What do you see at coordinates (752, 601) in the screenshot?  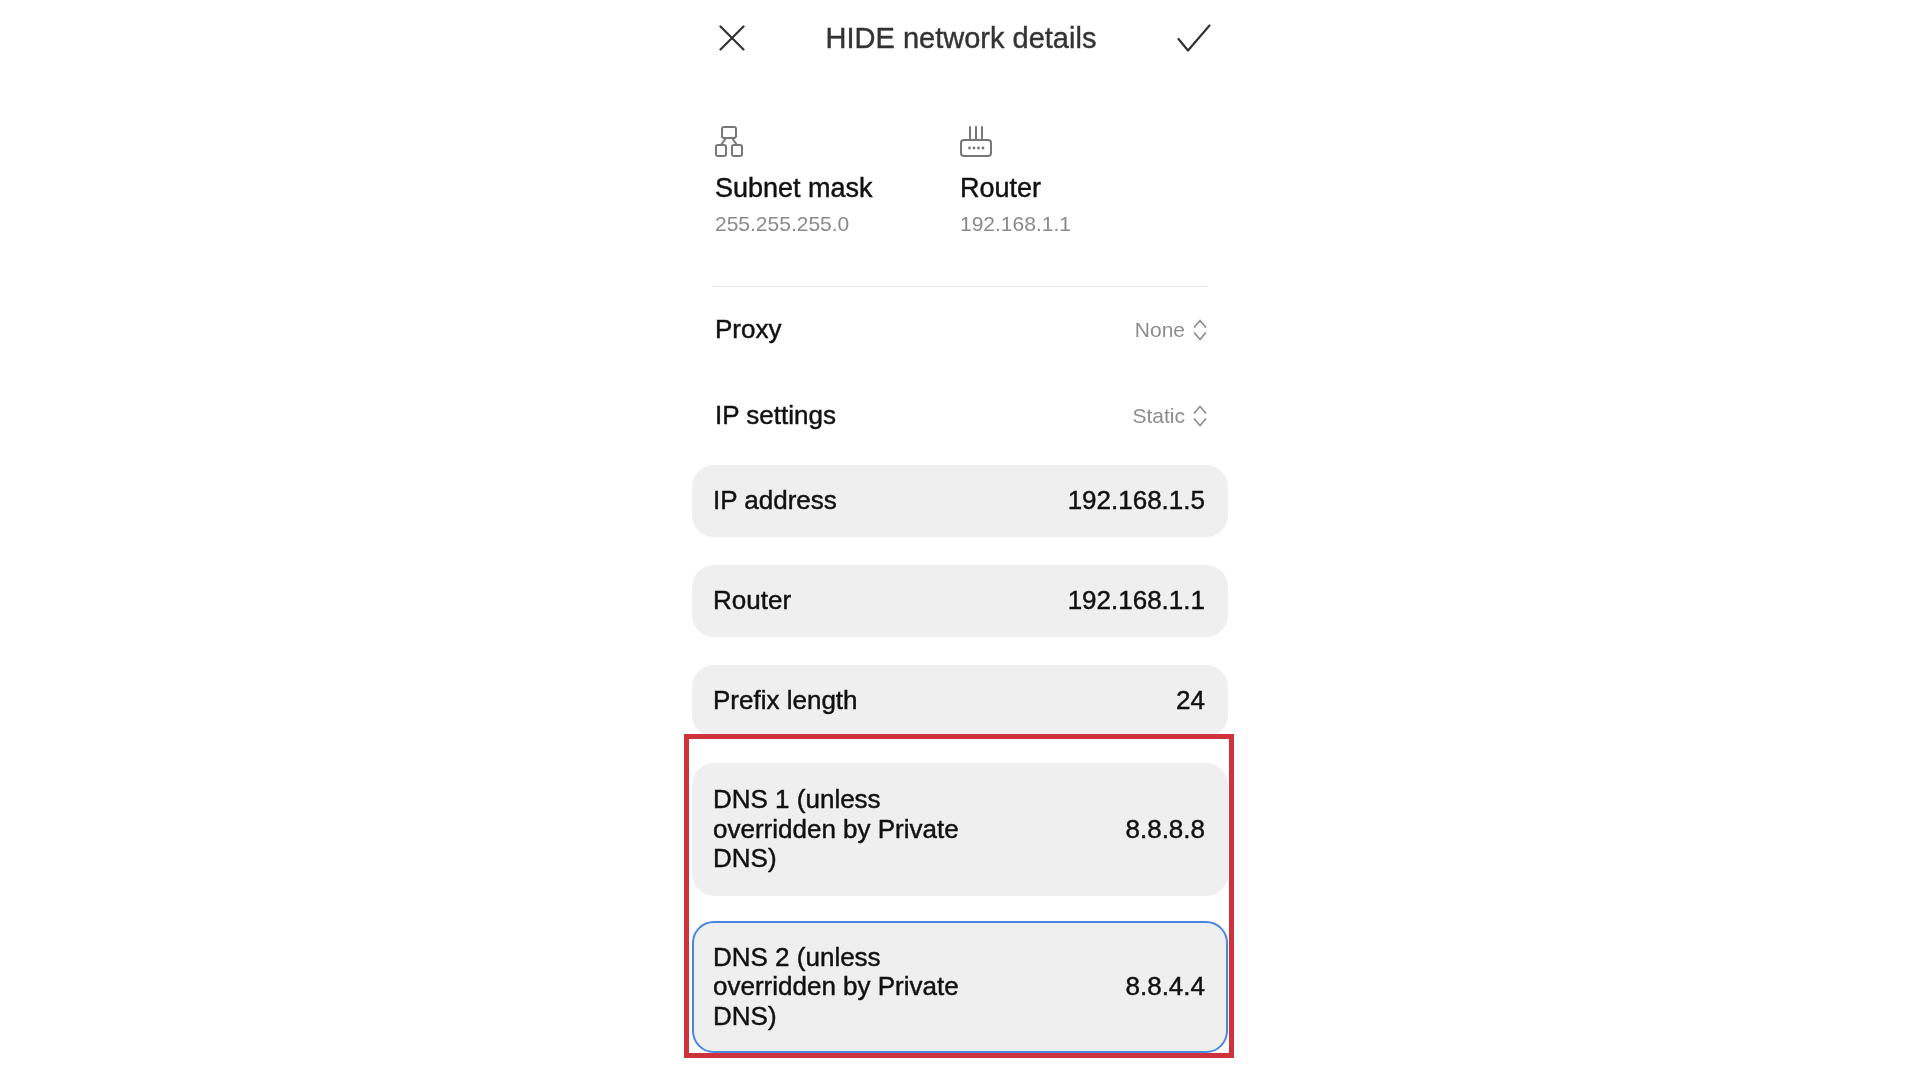 I see `field-label: Router` at bounding box center [752, 601].